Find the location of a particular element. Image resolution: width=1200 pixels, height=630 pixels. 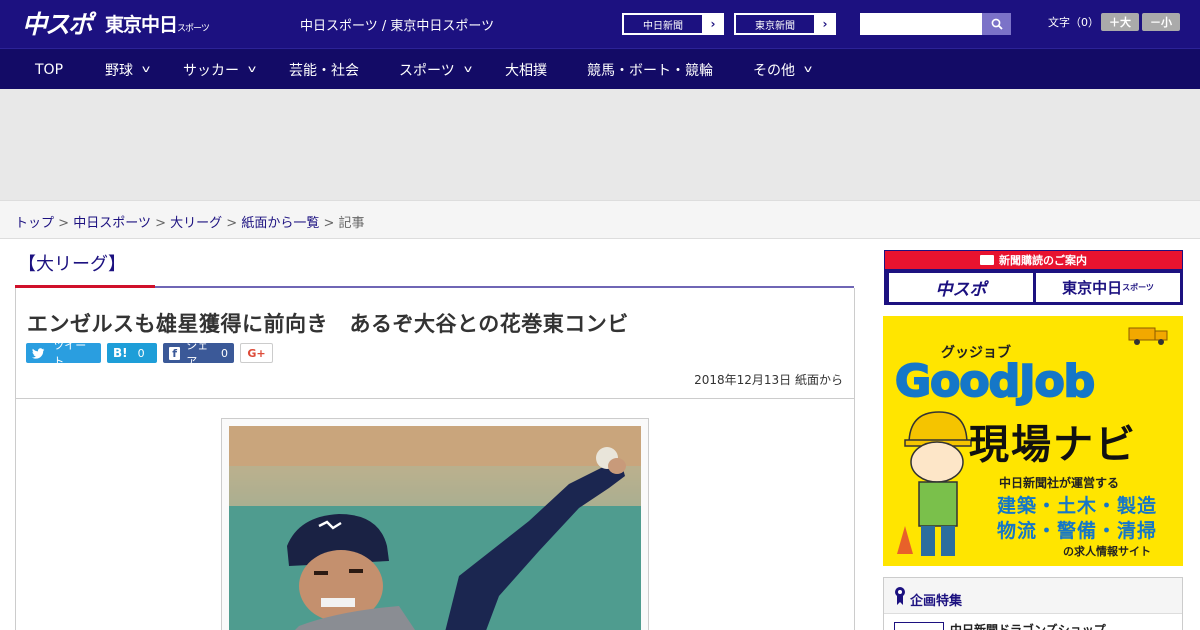

nav-item-entertainment: 芸能・社会 is located at coordinates (324, 69).